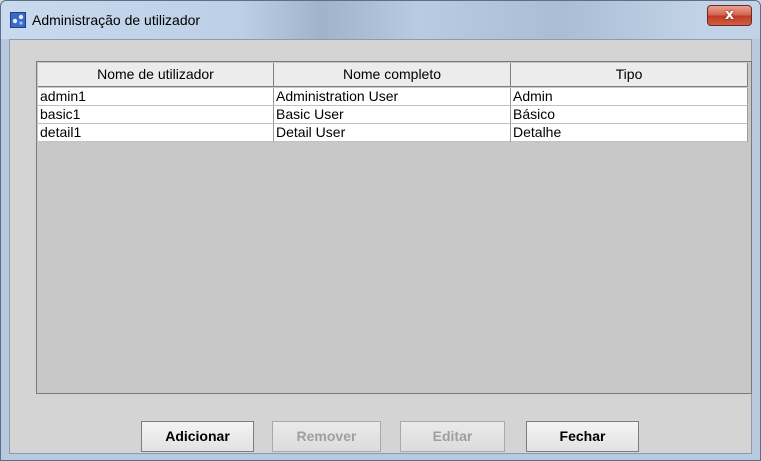 The height and width of the screenshot is (461, 761). I want to click on column-header-fullname: Nome completo, so click(392, 75).